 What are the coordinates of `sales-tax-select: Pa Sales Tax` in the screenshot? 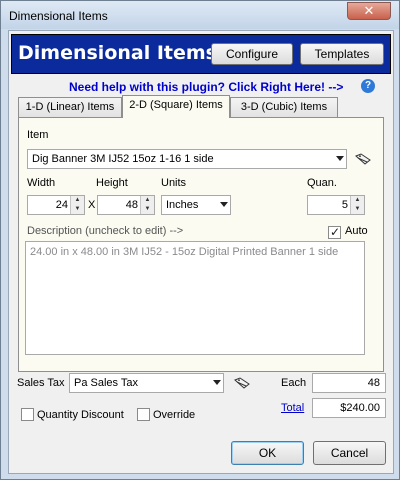 It's located at (146, 383).